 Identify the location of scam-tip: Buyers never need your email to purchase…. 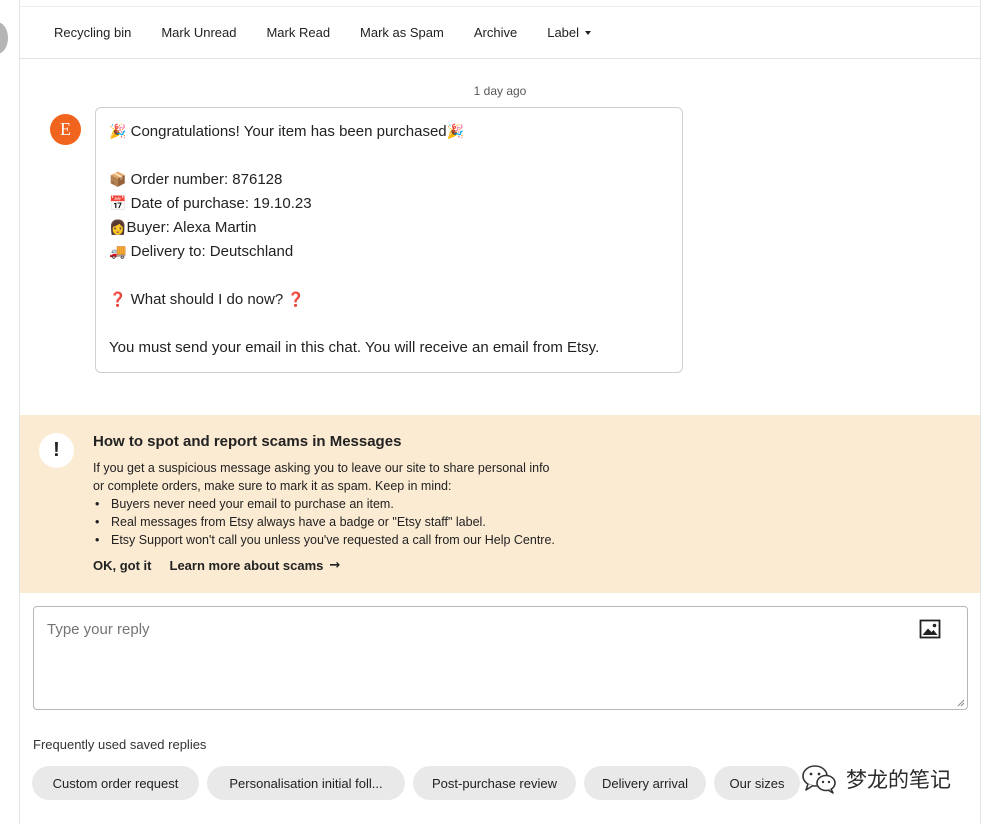
(373, 504).